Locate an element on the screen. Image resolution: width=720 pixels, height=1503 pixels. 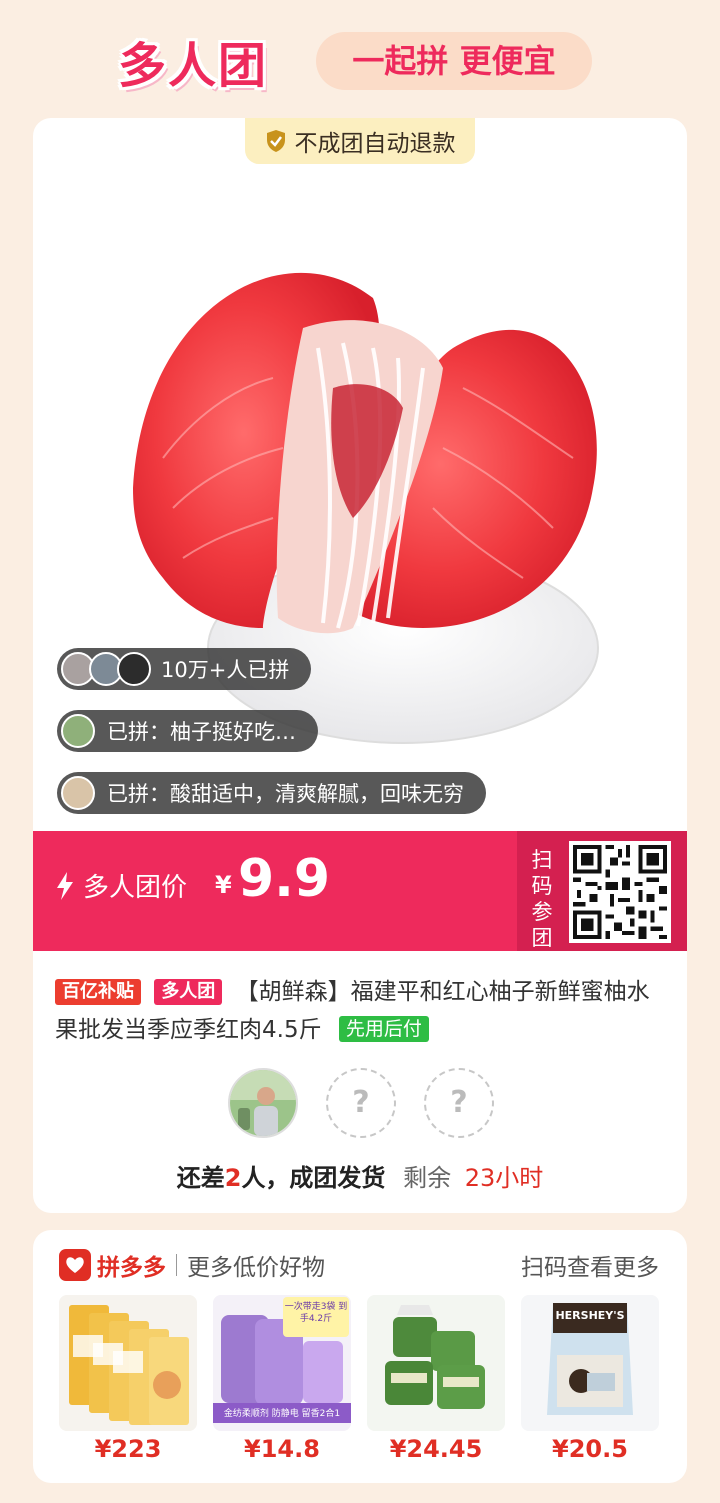
price-label-text: 多人团价 is located at coordinates (135, 888).